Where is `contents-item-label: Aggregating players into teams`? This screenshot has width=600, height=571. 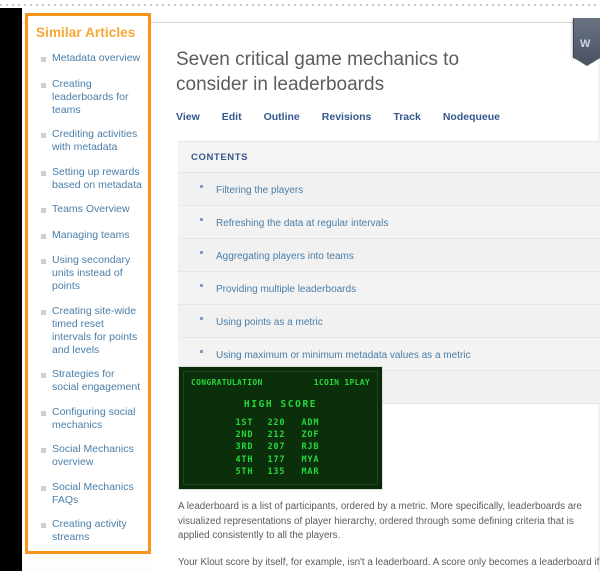 contents-item-label: Aggregating players into teams is located at coordinates (285, 256).